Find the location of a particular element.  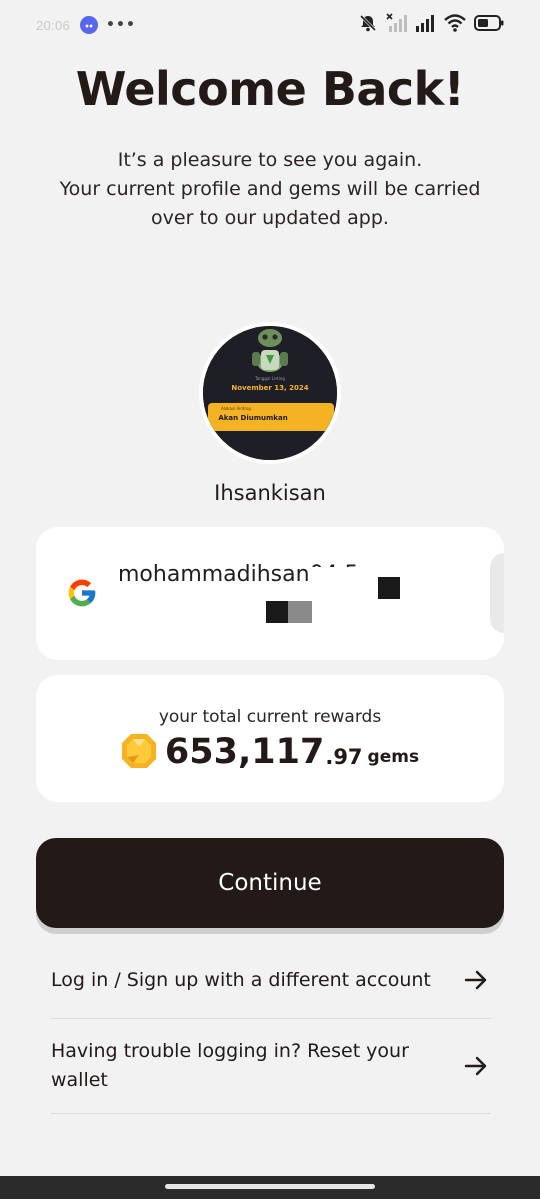

gem-icon is located at coordinates (138, 751).